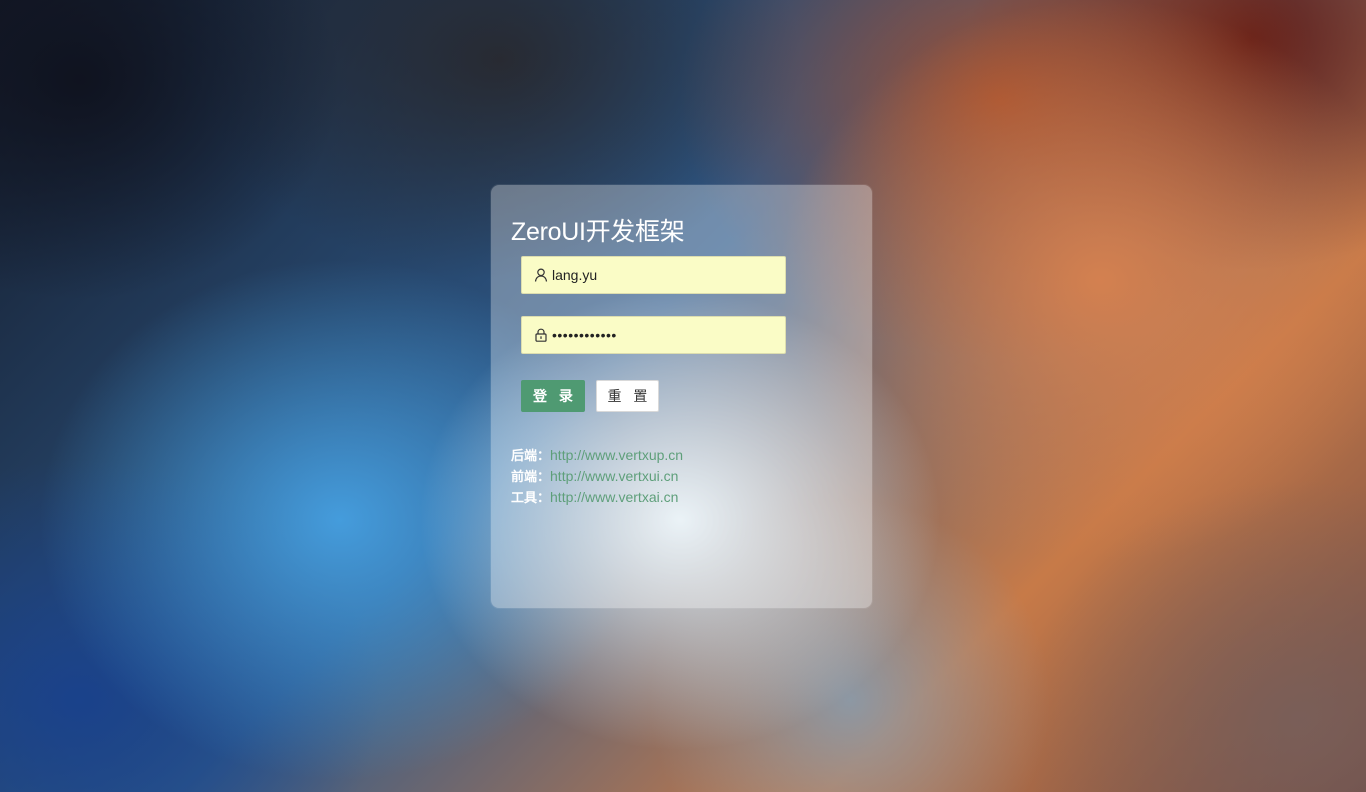 The width and height of the screenshot is (1366, 792). What do you see at coordinates (598, 232) in the screenshot?
I see `login-title: ZeroUI开发框架` at bounding box center [598, 232].